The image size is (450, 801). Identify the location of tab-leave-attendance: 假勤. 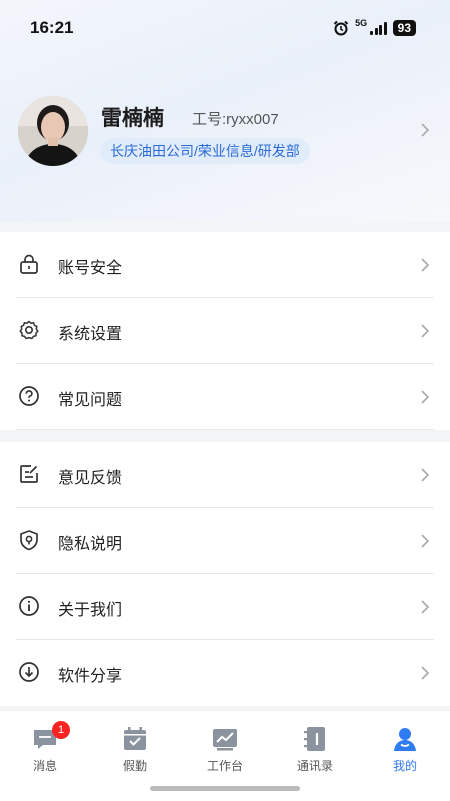
(135, 749).